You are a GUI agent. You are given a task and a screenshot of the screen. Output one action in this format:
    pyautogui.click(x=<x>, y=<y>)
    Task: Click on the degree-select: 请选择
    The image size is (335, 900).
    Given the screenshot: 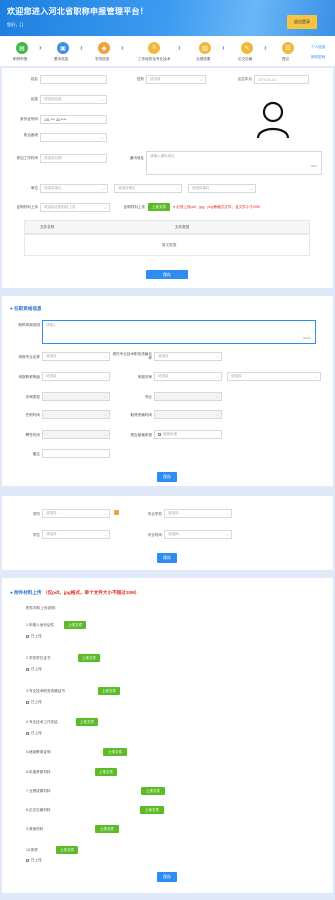 What is the action you would take?
    pyautogui.click(x=76, y=534)
    